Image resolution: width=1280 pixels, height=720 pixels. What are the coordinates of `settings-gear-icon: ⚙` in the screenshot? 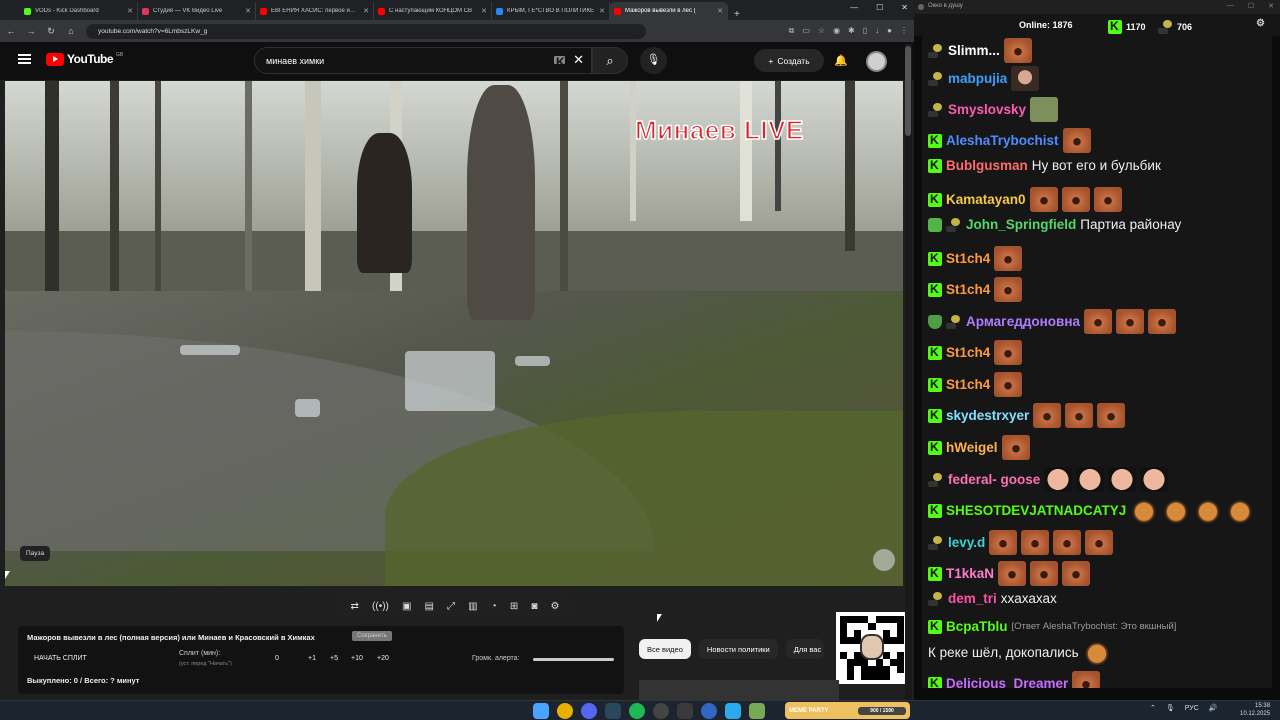 It's located at (554, 606).